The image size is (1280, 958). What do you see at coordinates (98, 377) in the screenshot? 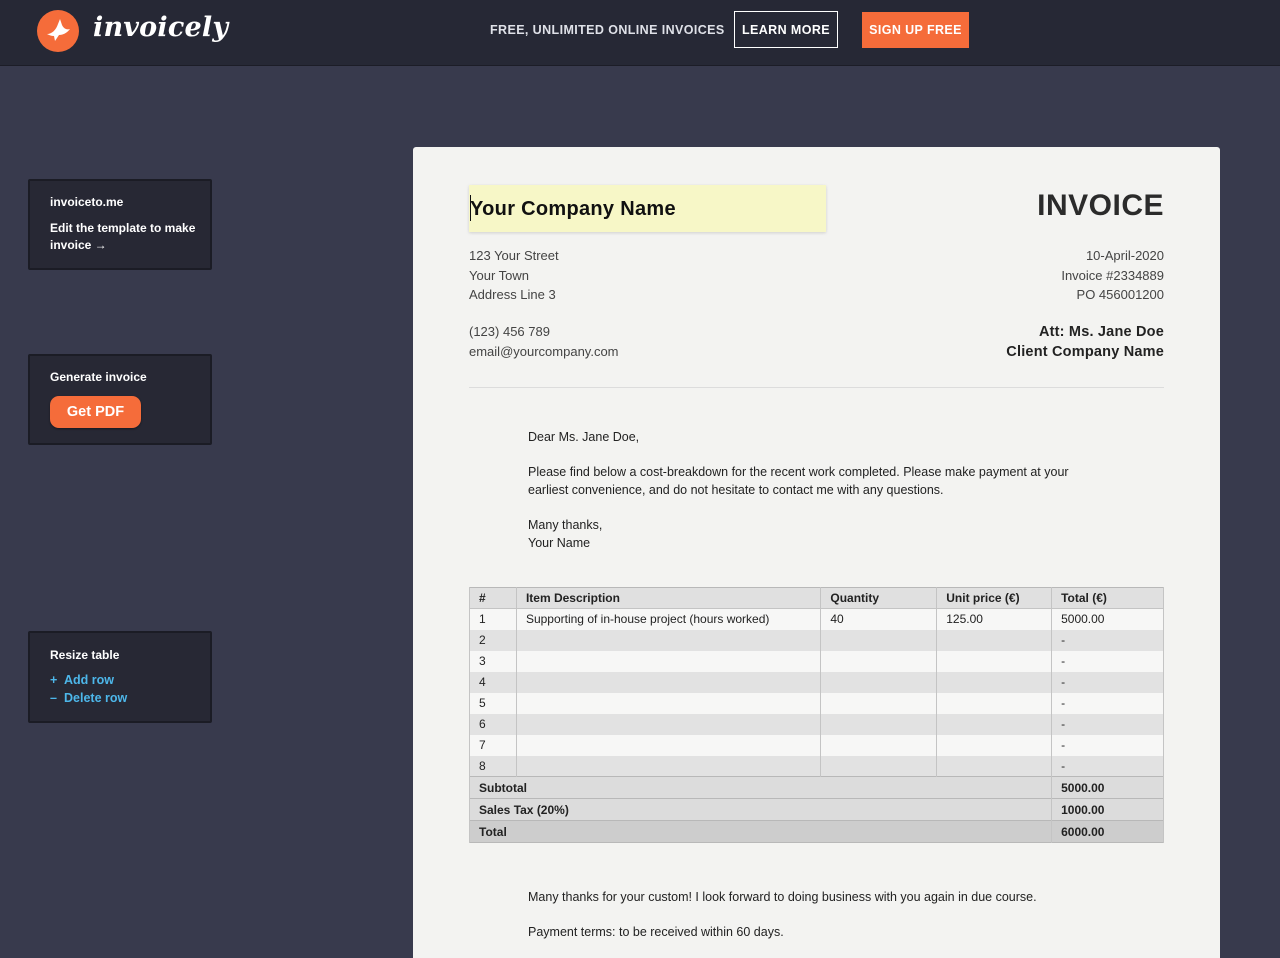
I see `panel-title: Generate invoice` at bounding box center [98, 377].